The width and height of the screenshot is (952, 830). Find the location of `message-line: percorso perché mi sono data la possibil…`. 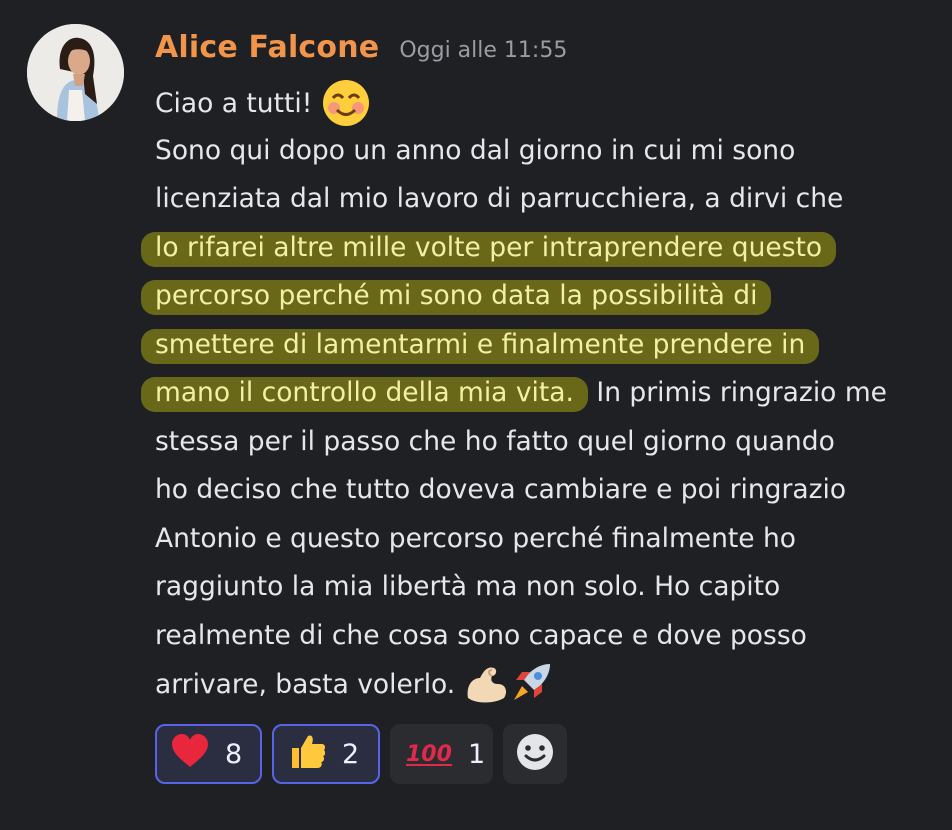

message-line: percorso perché mi sono data la possibil… is located at coordinates (543, 296).